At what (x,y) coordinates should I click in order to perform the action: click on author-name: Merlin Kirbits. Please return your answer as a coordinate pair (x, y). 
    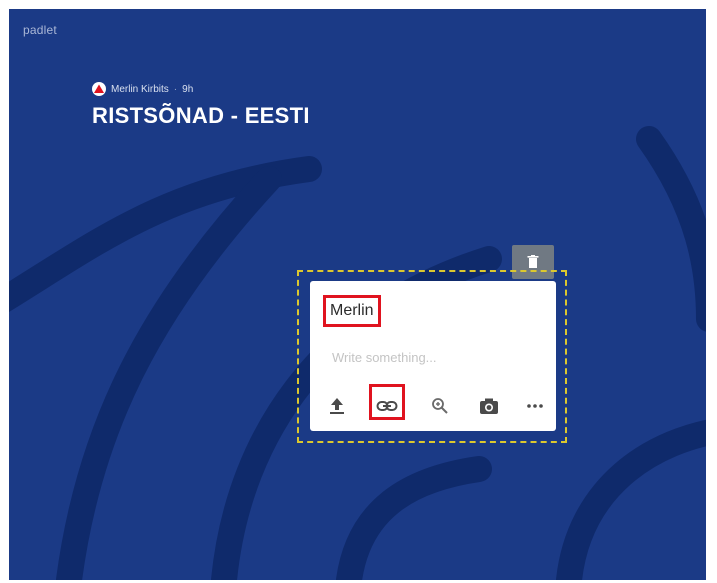
    Looking at the image, I should click on (140, 89).